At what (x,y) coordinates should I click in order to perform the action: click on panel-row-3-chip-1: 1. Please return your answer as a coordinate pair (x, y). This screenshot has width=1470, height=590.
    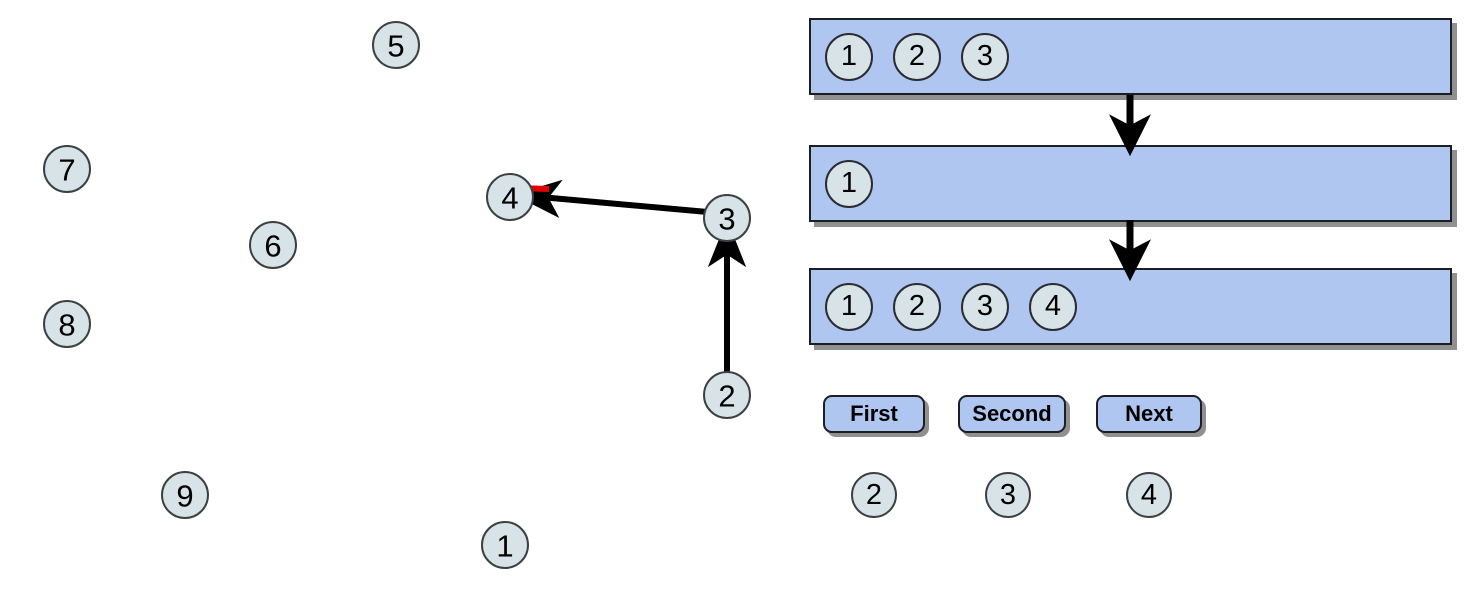
    Looking at the image, I should click on (849, 306).